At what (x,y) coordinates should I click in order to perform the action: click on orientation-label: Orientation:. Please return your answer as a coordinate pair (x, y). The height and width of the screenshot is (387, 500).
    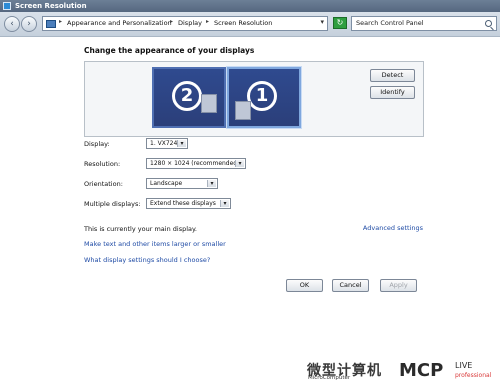
    Looking at the image, I should click on (103, 184).